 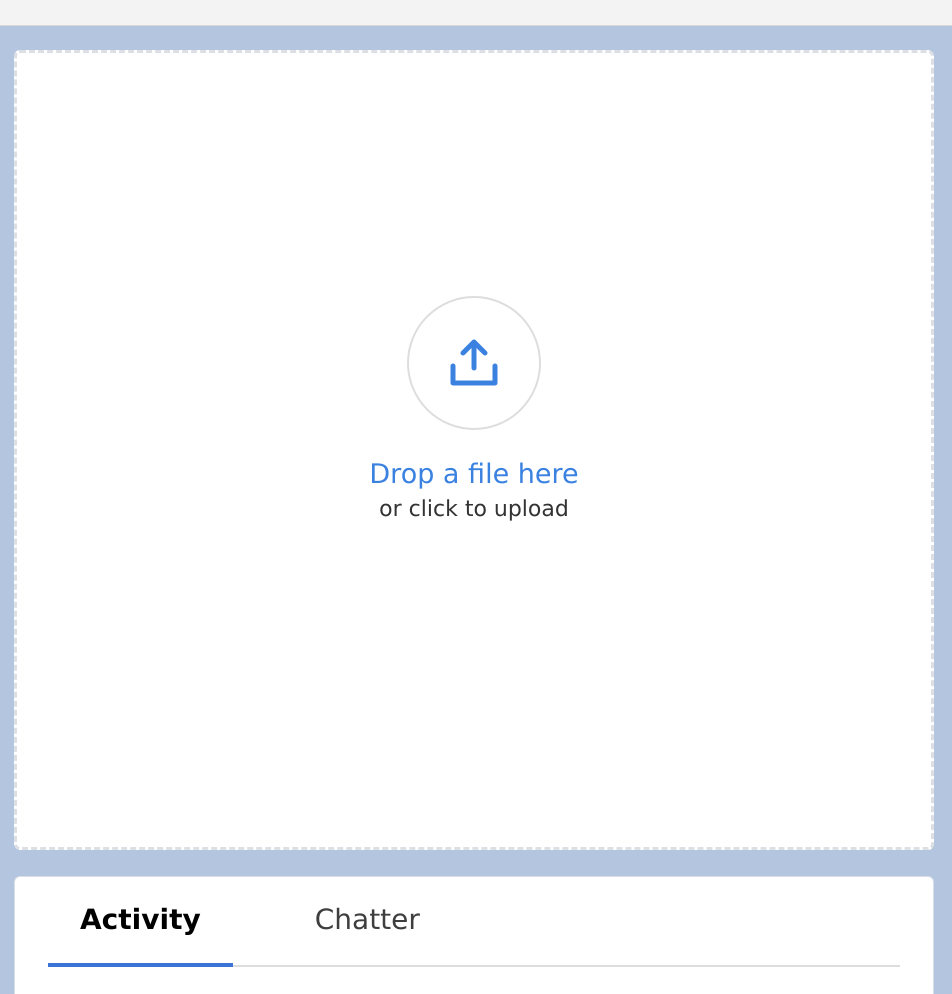 What do you see at coordinates (474, 475) in the screenshot?
I see `drop-title: Drop a file here` at bounding box center [474, 475].